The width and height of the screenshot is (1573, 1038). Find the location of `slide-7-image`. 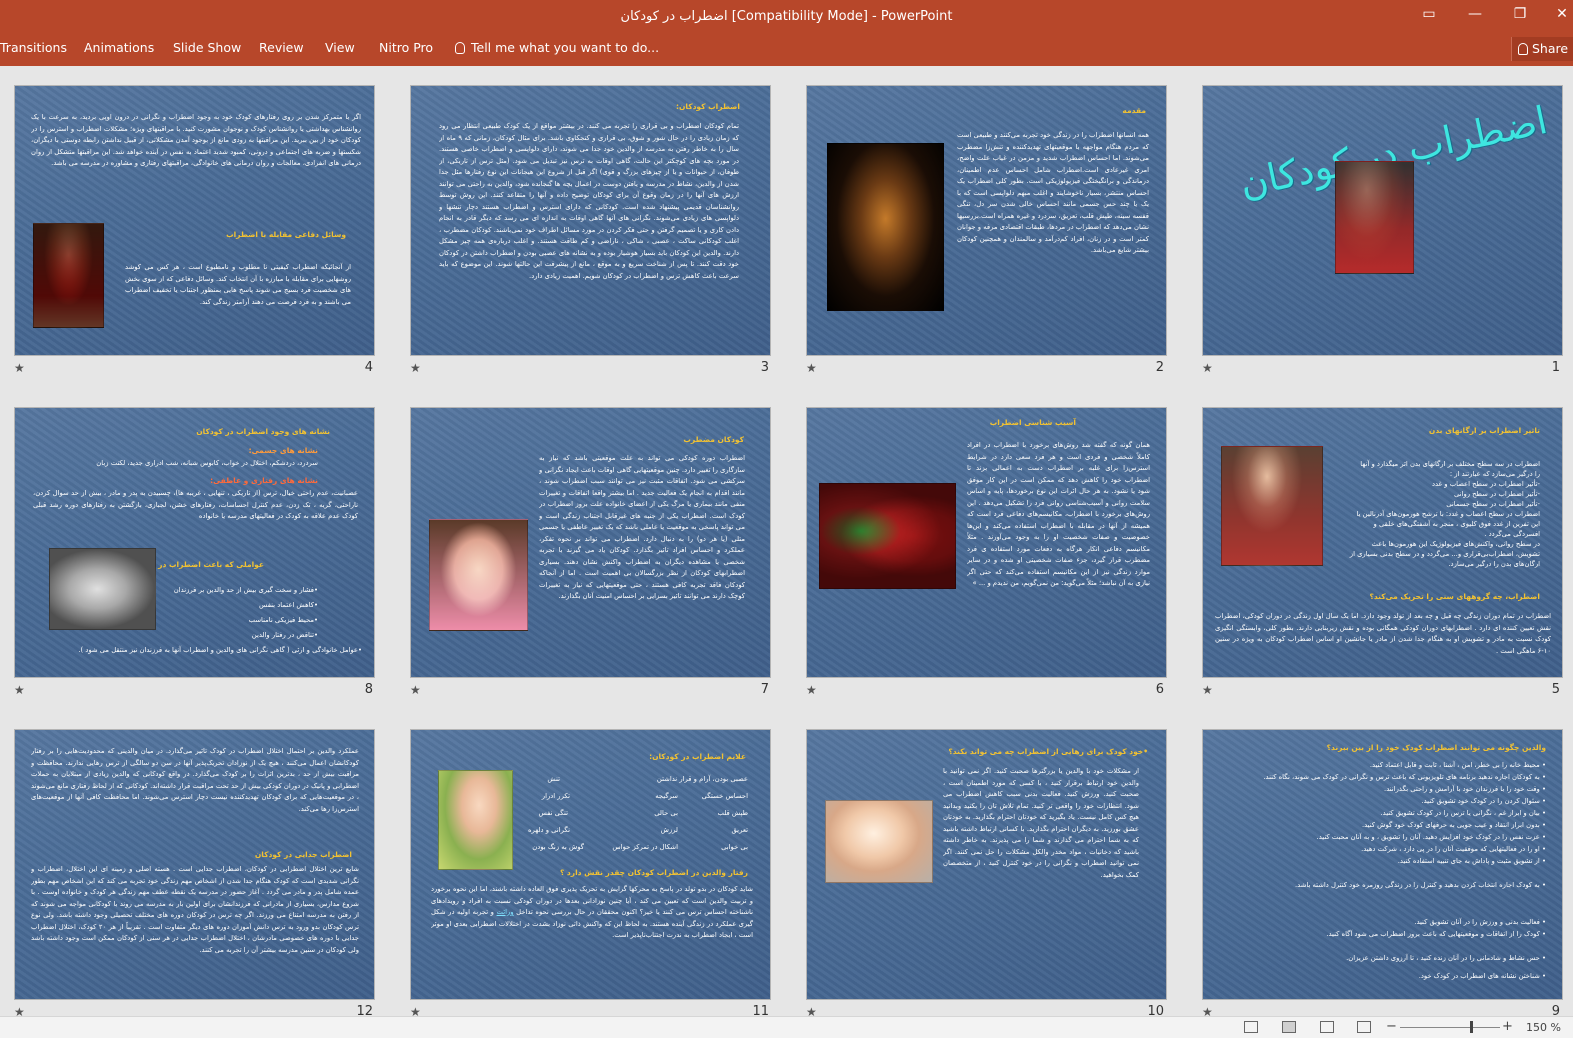

slide-7-image is located at coordinates (478, 575).